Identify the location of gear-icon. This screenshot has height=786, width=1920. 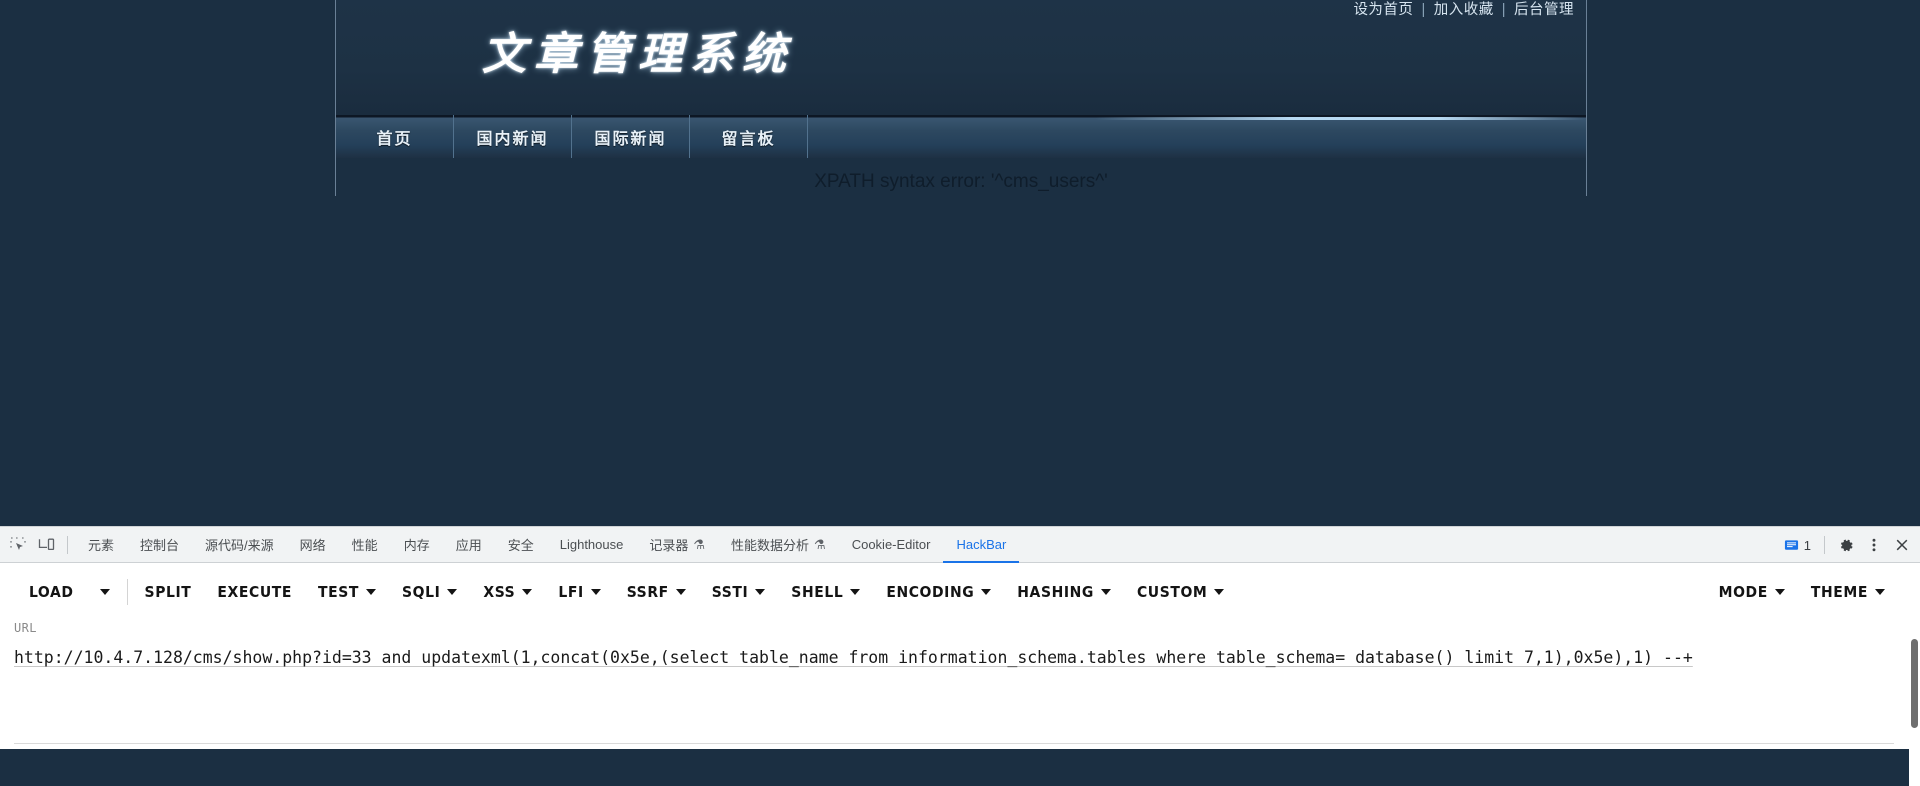
(1846, 545).